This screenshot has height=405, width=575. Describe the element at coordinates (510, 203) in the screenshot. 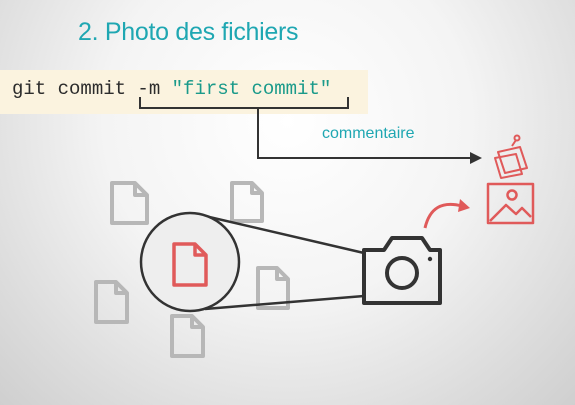

I see `image-icon` at that location.